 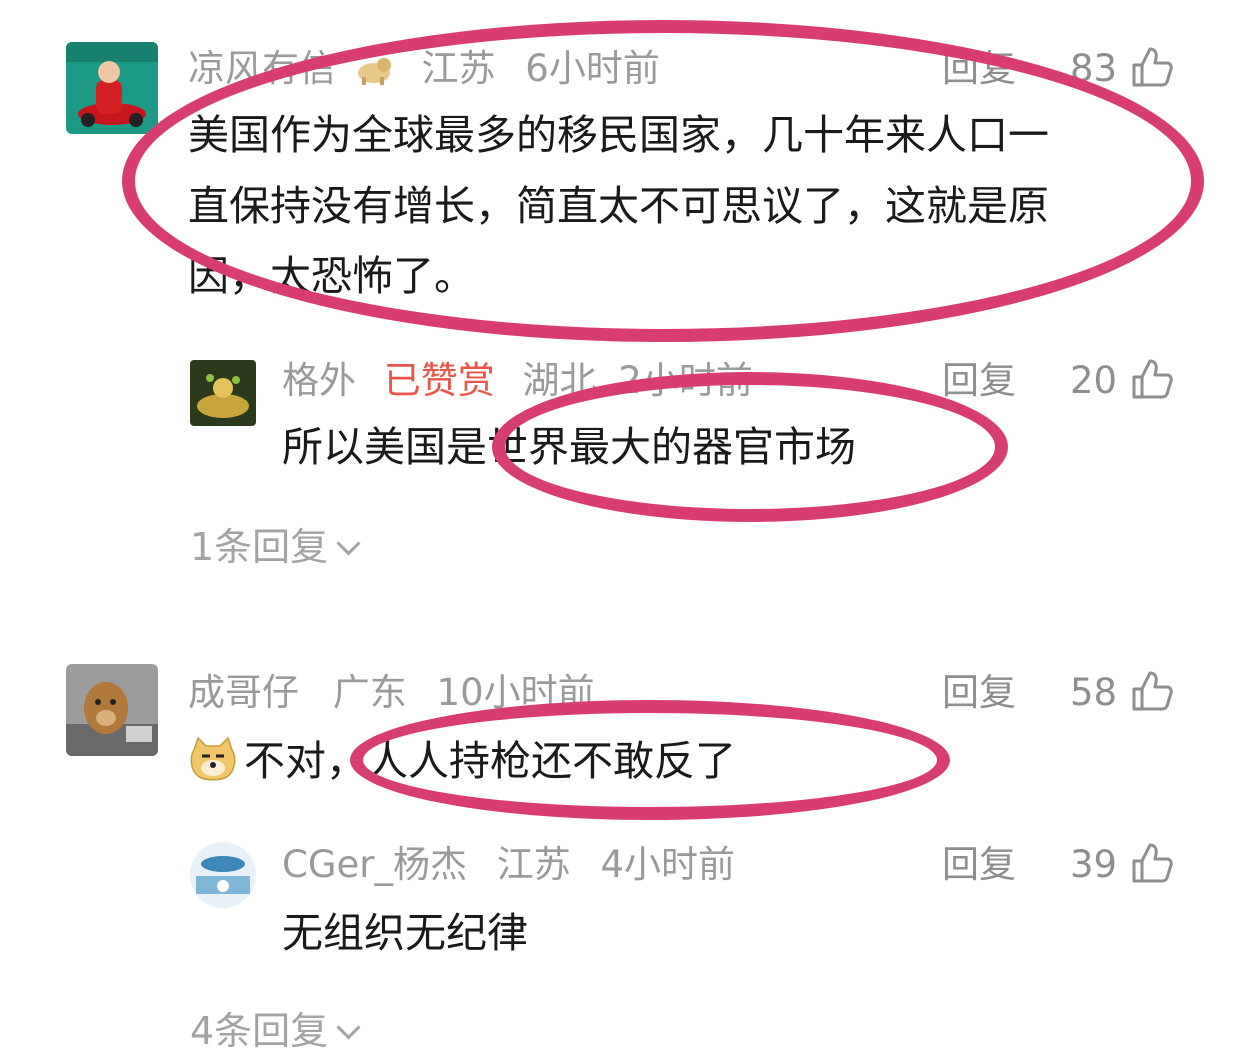 What do you see at coordinates (569, 447) in the screenshot?
I see `reply-text: 所以美国是世界最大的器官市场` at bounding box center [569, 447].